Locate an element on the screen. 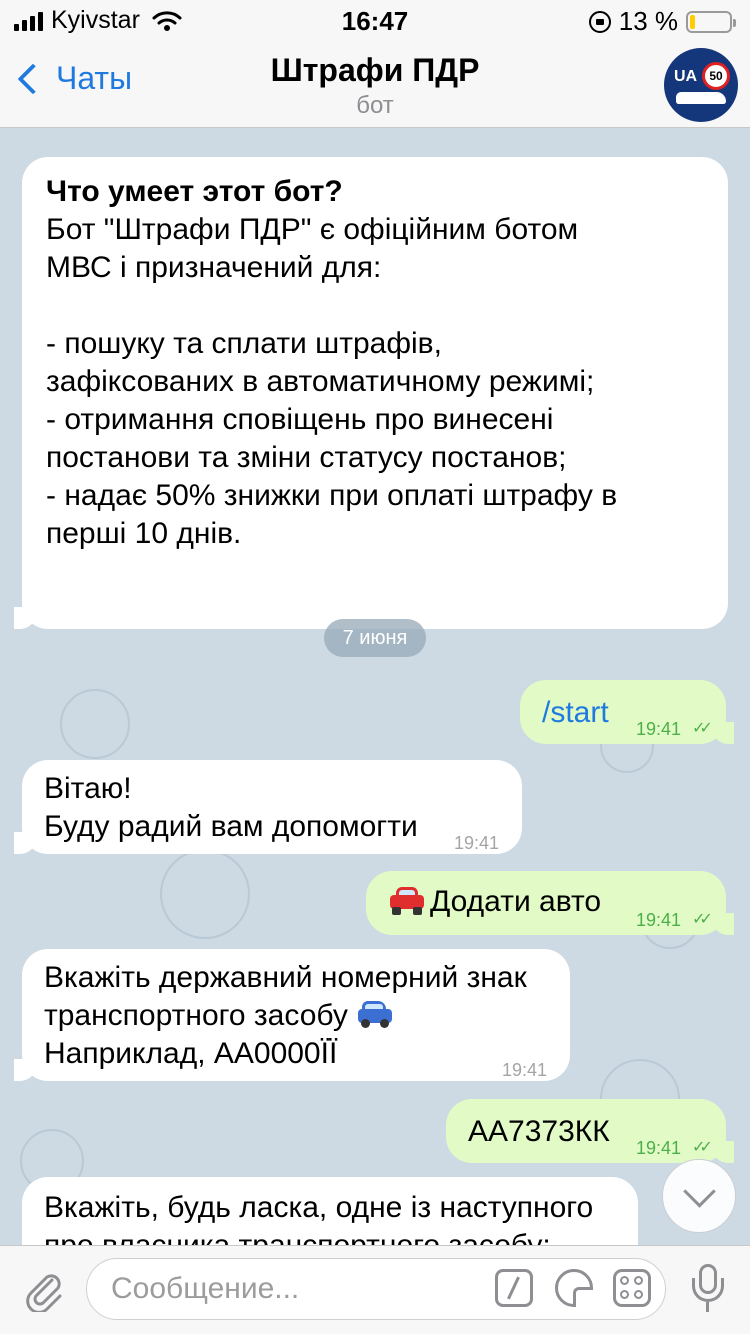  message-content: Додати авто is located at coordinates (494, 902).